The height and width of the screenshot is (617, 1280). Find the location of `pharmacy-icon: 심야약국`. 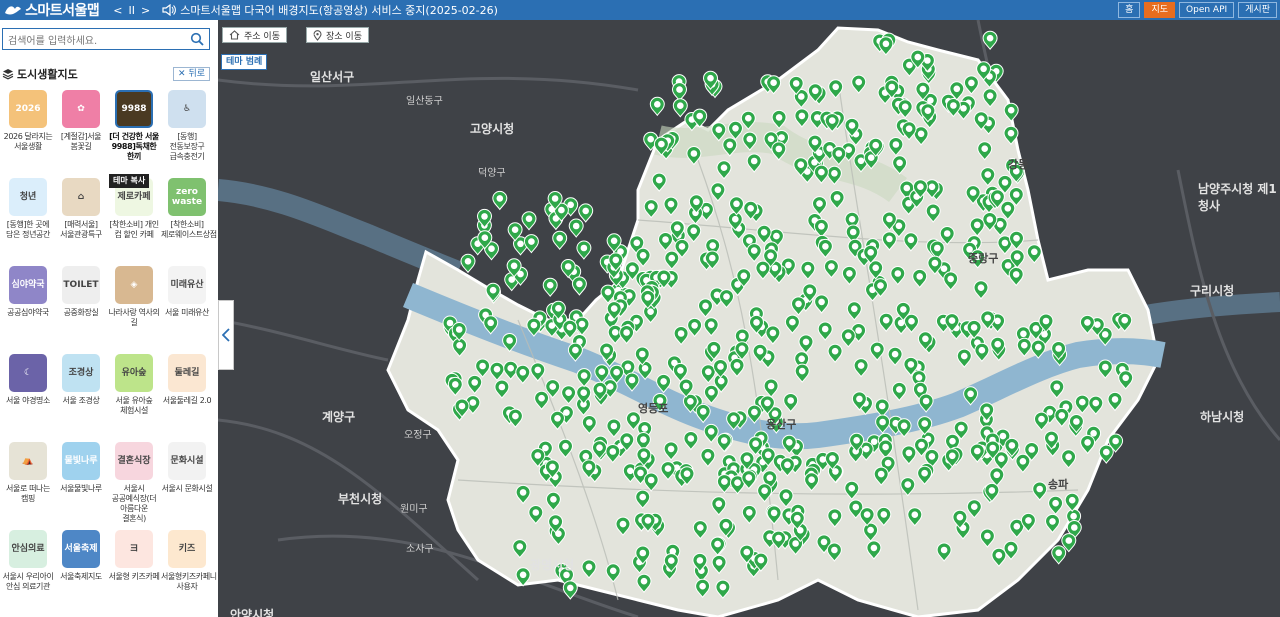

pharmacy-icon: 심야약국 is located at coordinates (28, 285).